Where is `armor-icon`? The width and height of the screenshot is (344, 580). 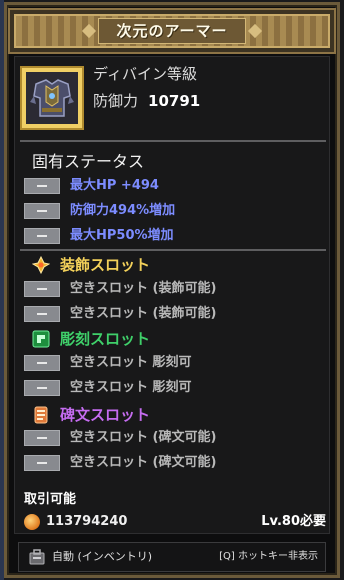
armor-icon is located at coordinates (52, 98).